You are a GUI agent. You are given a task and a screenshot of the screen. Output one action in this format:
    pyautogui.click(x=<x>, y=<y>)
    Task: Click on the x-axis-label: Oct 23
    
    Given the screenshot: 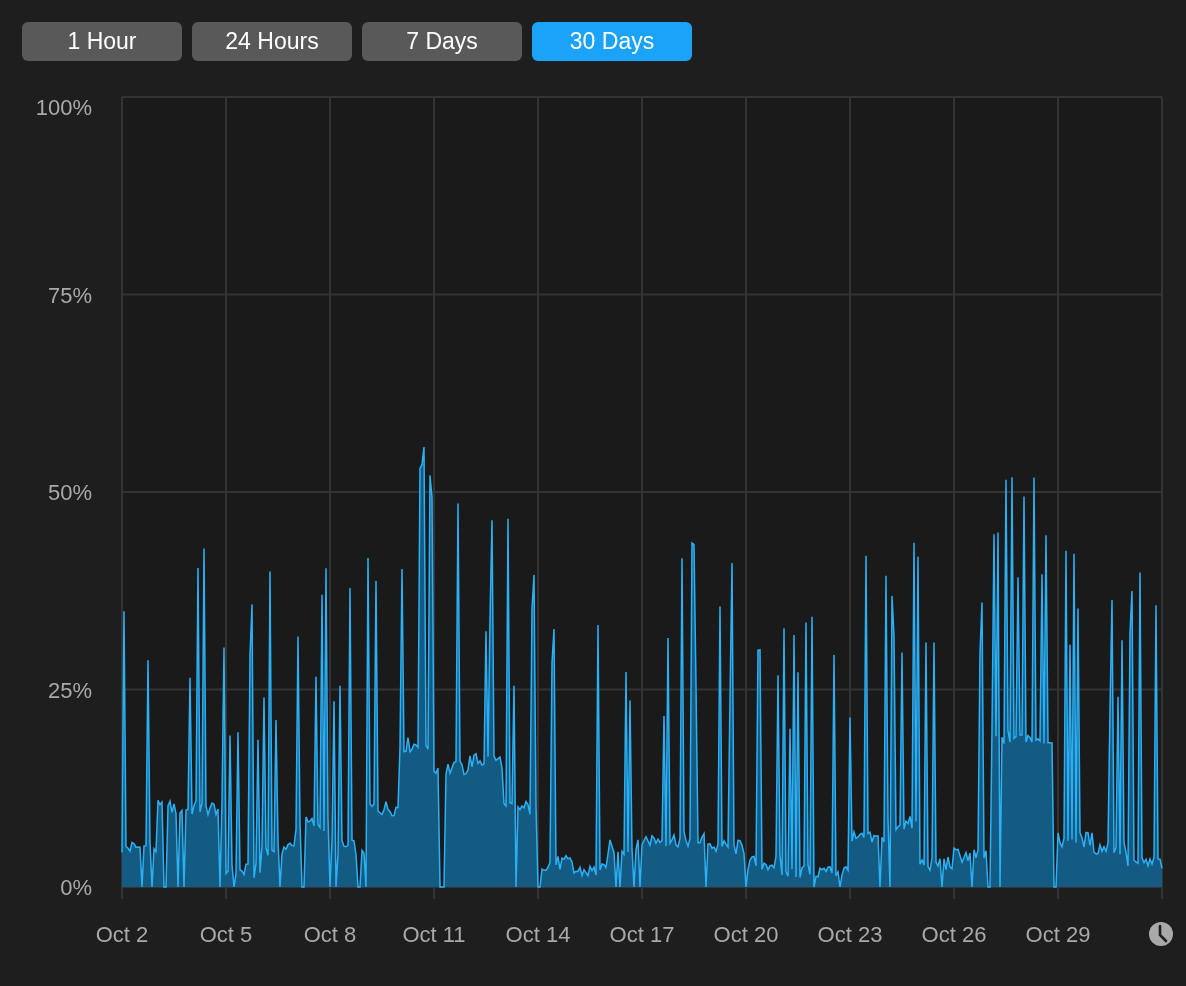 What is the action you would take?
    pyautogui.click(x=850, y=934)
    